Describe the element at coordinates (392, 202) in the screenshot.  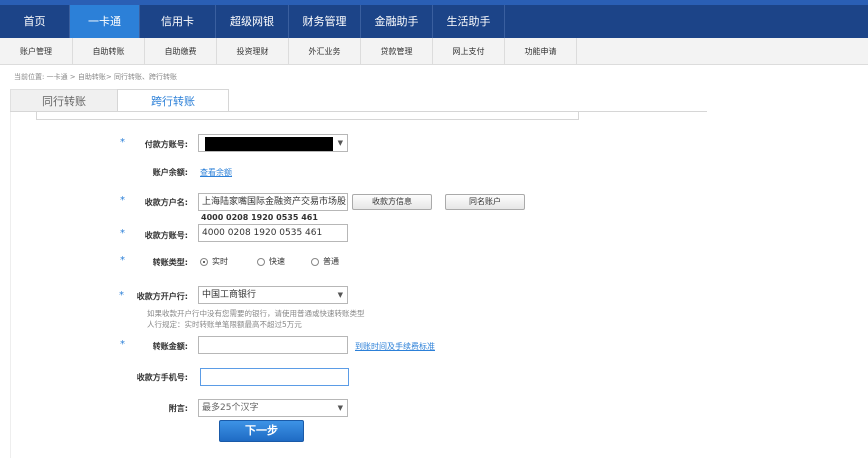
I see `payee-info-button: 收款方信息` at that location.